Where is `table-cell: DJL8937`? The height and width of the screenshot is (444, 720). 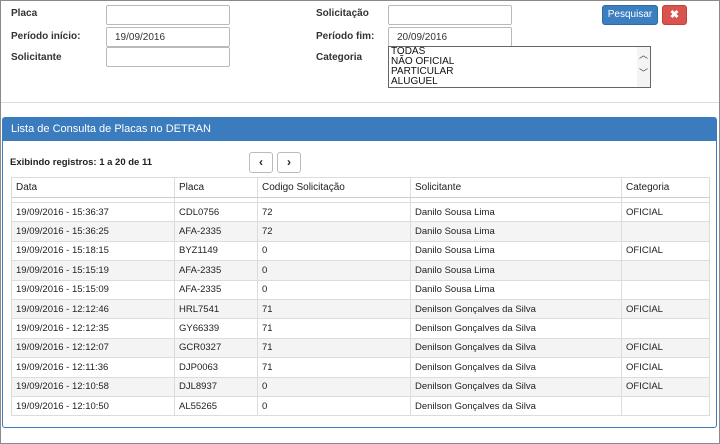 table-cell: DJL8937 is located at coordinates (216, 386).